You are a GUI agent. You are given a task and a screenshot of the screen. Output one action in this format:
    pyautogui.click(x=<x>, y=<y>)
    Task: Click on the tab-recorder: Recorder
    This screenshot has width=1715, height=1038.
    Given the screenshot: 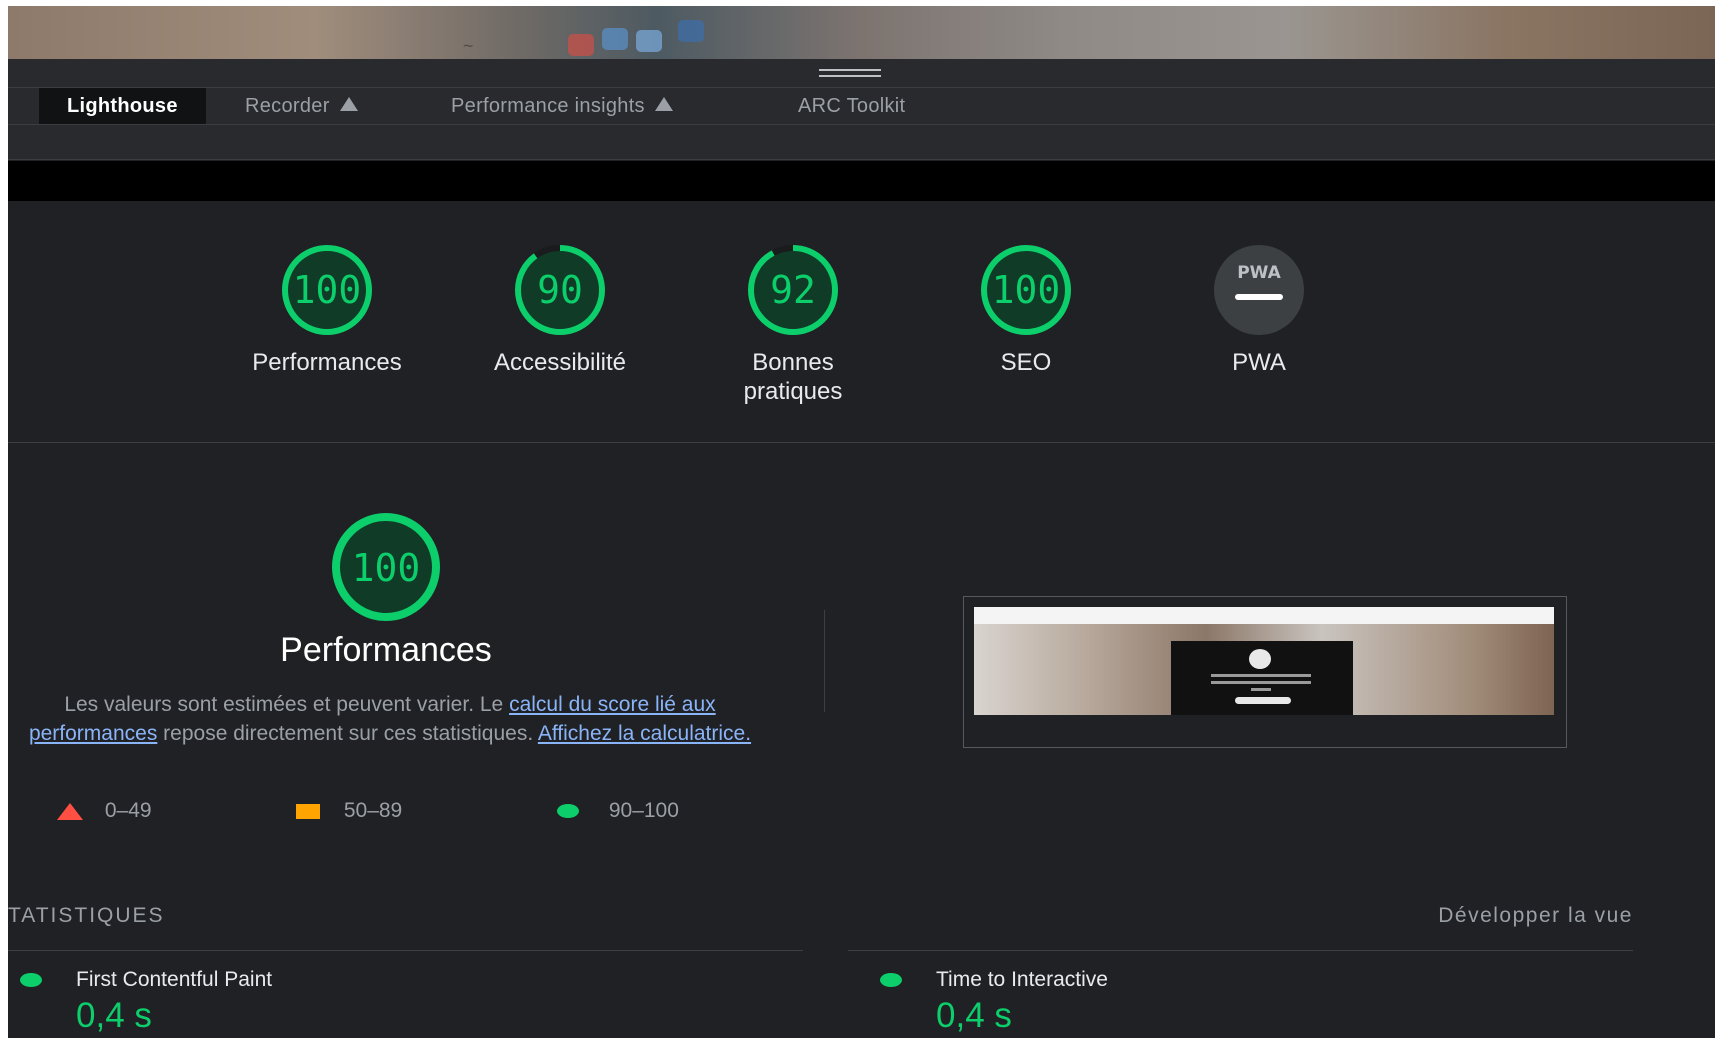 What is the action you would take?
    pyautogui.click(x=301, y=106)
    